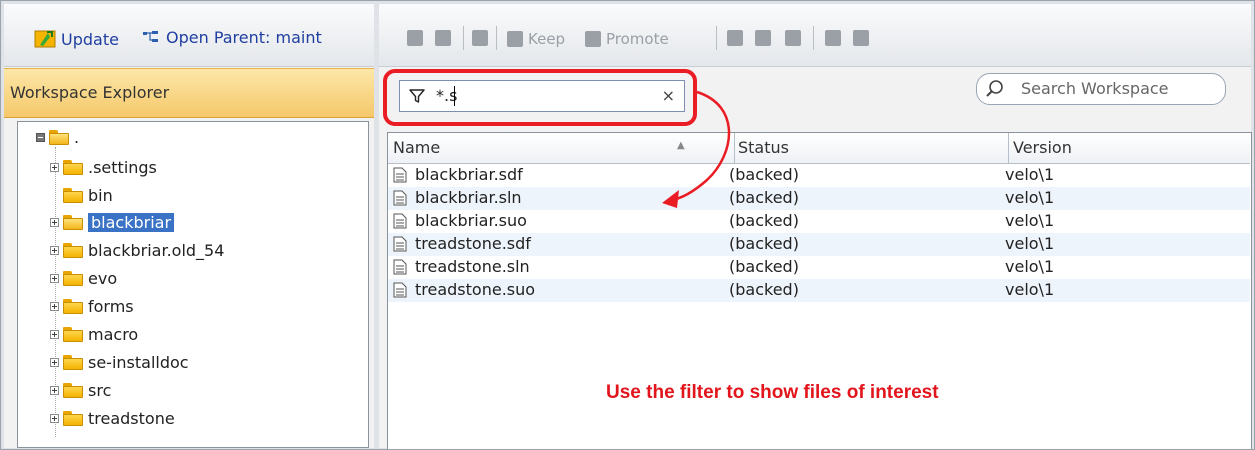  I want to click on table-row: blackbriar.suo (backed) velo\1, so click(819, 221).